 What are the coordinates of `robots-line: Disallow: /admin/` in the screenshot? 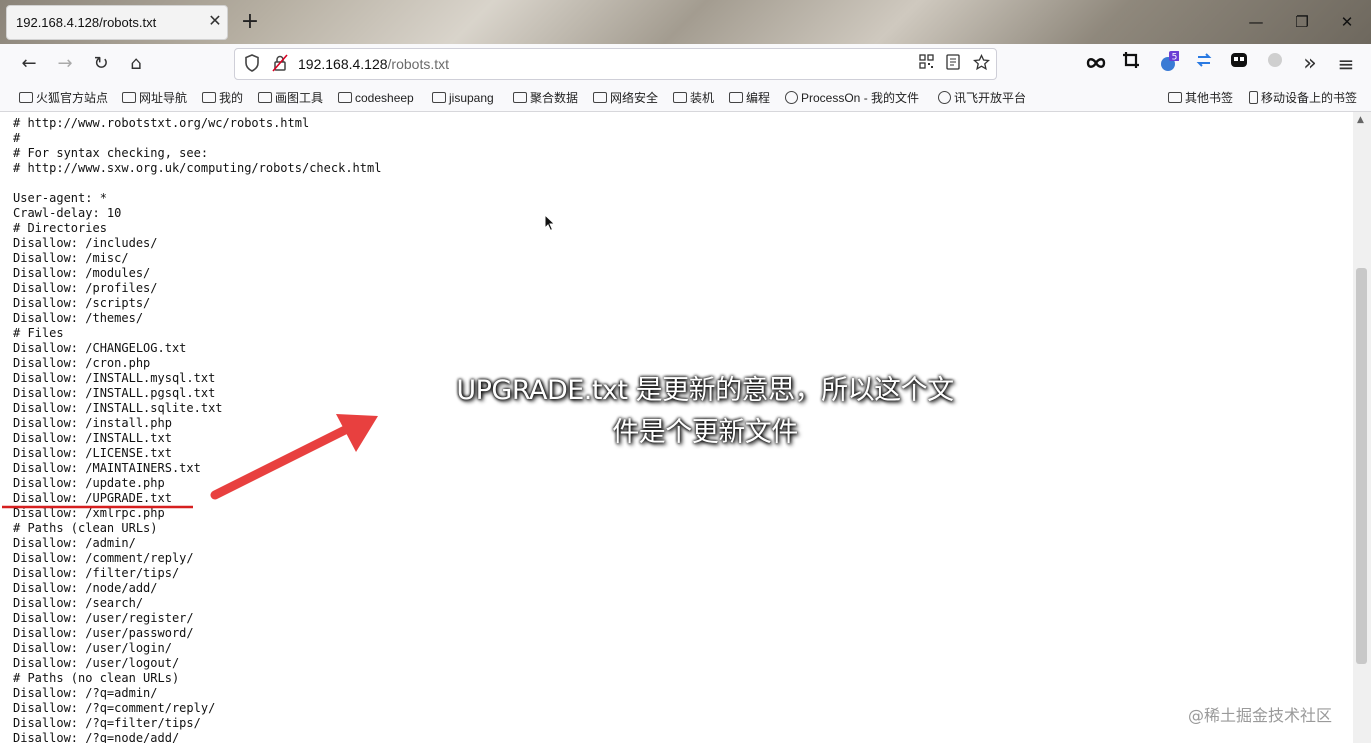 It's located at (74, 543).